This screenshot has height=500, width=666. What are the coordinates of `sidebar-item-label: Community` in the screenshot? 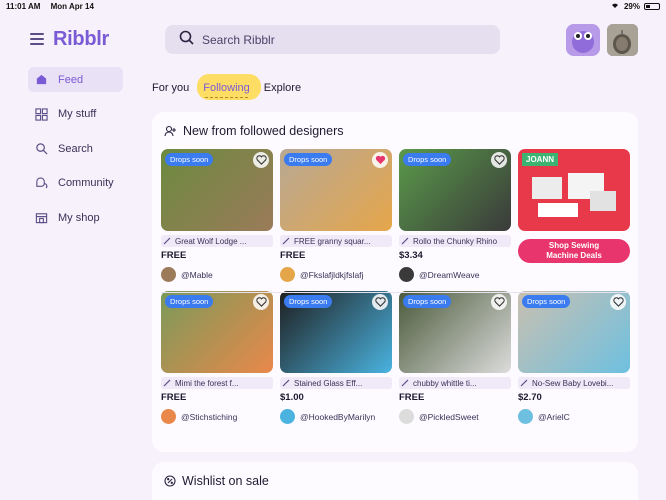 It's located at (86, 183).